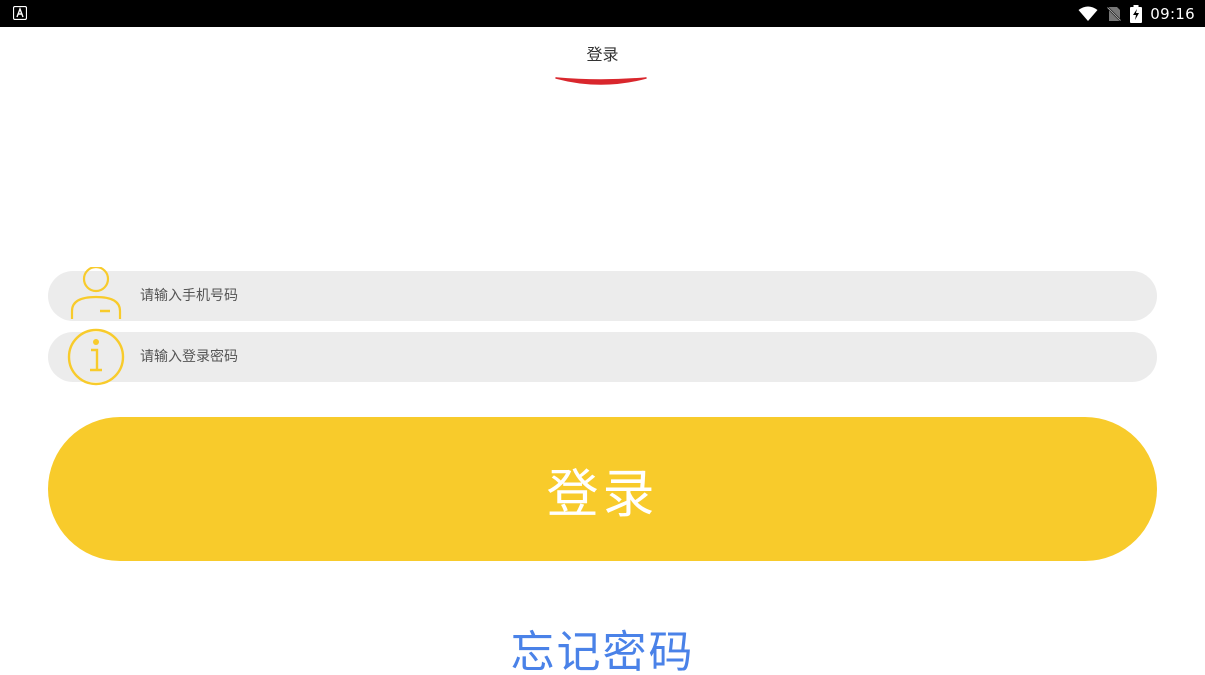 The width and height of the screenshot is (1205, 675). Describe the element at coordinates (630, 357) in the screenshot. I see `password-input` at that location.